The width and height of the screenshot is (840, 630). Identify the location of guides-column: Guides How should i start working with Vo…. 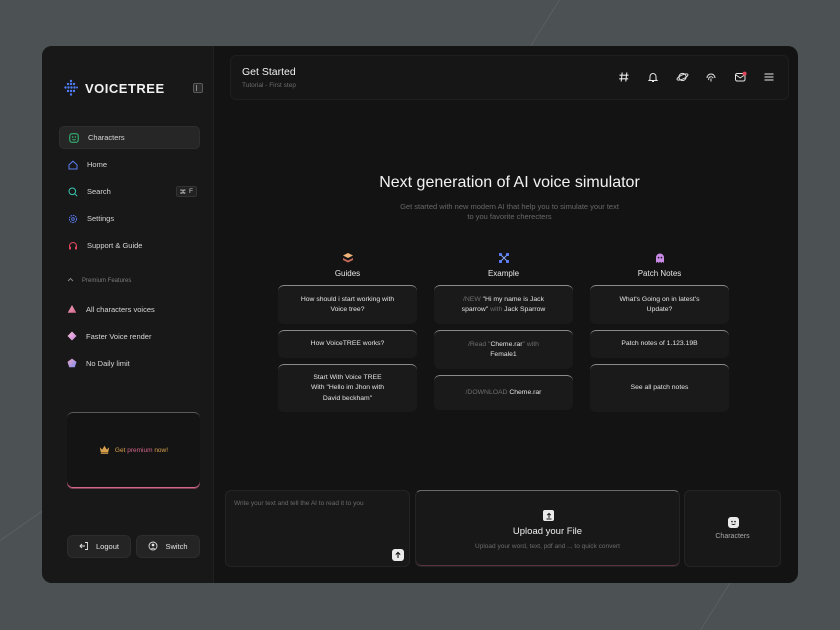
(347, 335).